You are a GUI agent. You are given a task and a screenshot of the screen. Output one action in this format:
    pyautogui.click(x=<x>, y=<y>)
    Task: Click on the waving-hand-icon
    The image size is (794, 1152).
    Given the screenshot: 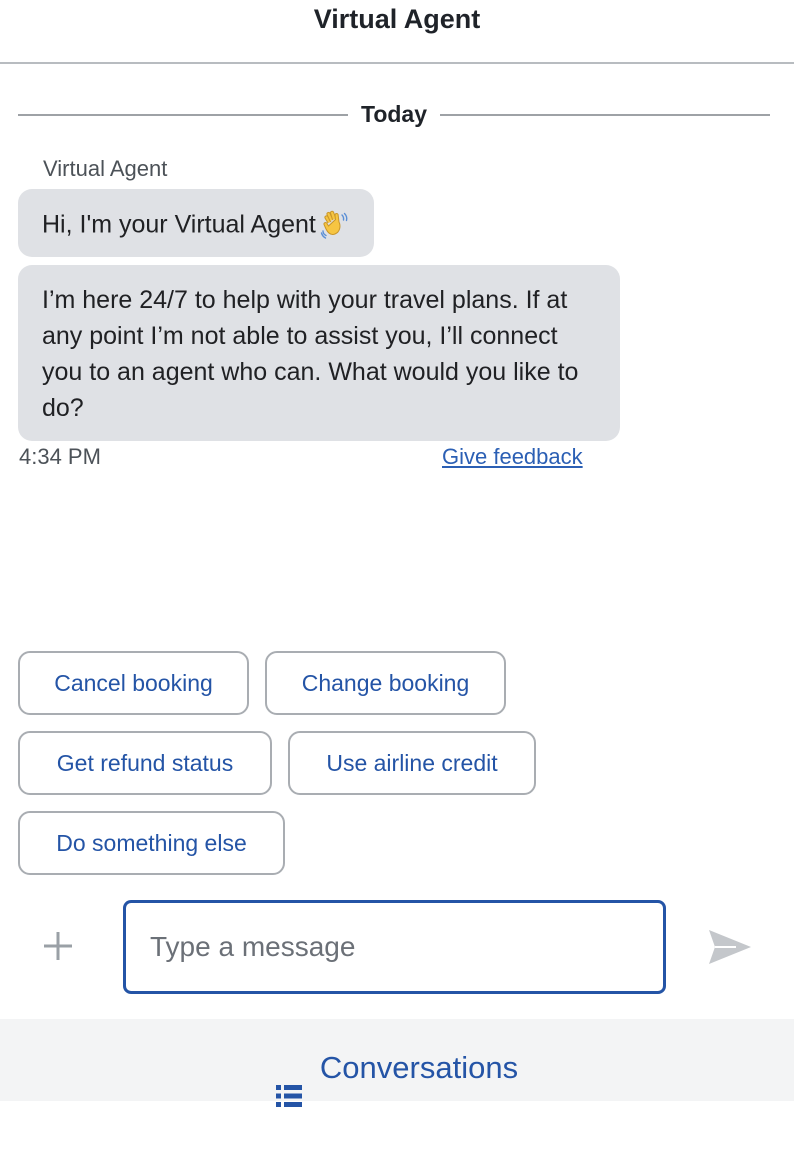 What is the action you would take?
    pyautogui.click(x=335, y=224)
    